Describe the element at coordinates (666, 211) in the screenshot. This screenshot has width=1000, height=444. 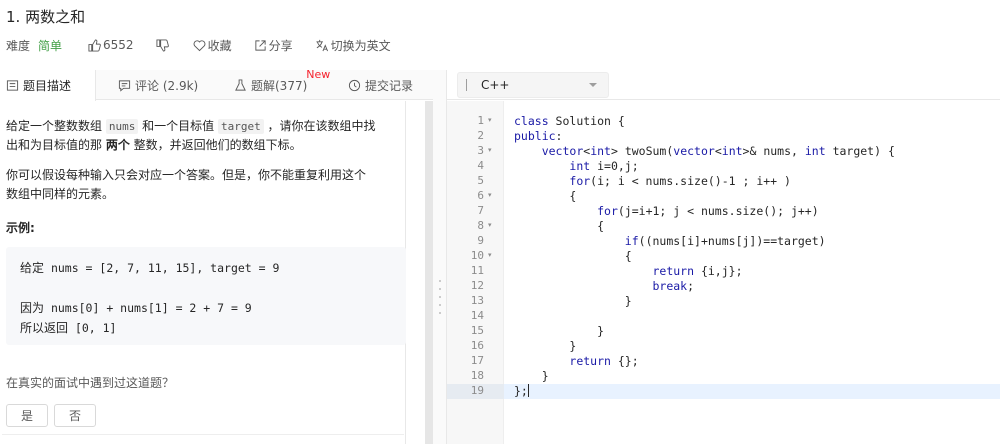
I see `code-line: for(j=i+1; j < nums.size(); j++)` at that location.